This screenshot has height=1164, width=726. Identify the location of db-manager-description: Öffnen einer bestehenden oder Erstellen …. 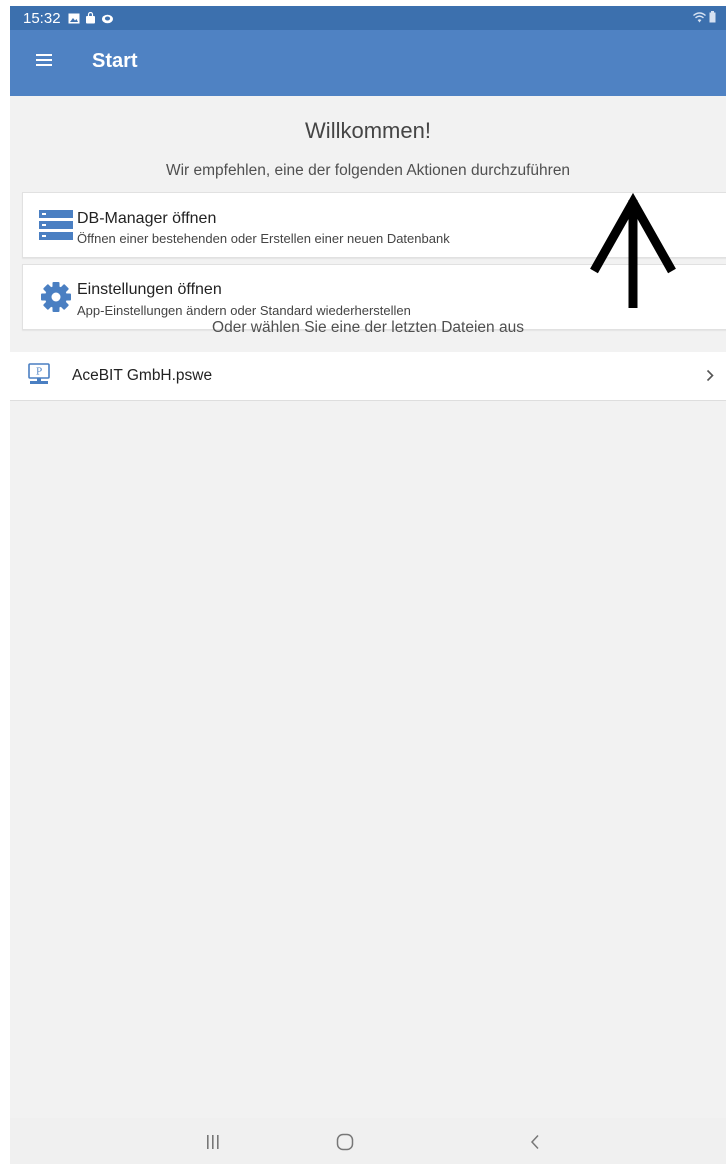
(263, 238).